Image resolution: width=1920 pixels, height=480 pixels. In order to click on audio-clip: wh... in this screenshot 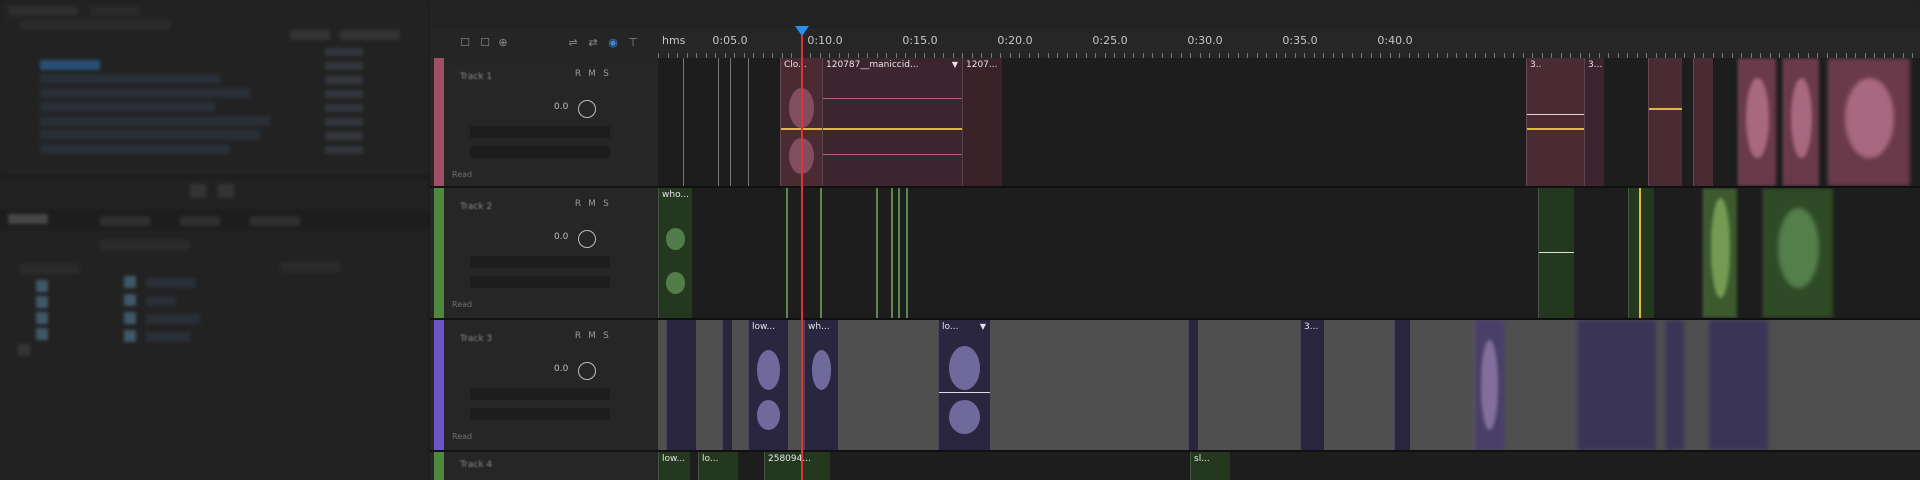, I will do `click(821, 385)`.